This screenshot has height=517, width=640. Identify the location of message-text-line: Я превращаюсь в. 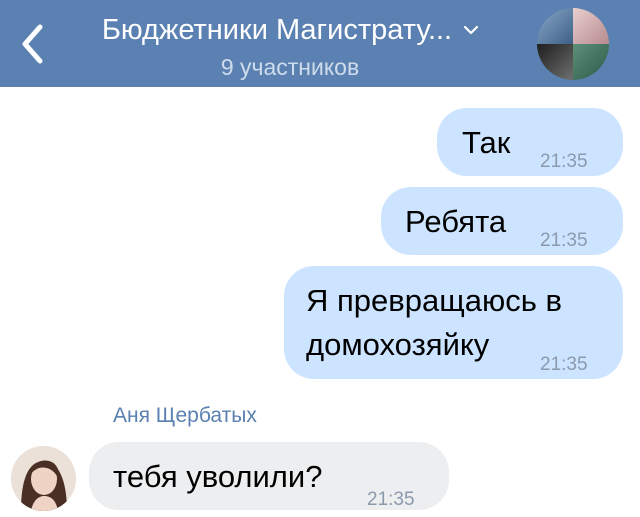
(434, 300).